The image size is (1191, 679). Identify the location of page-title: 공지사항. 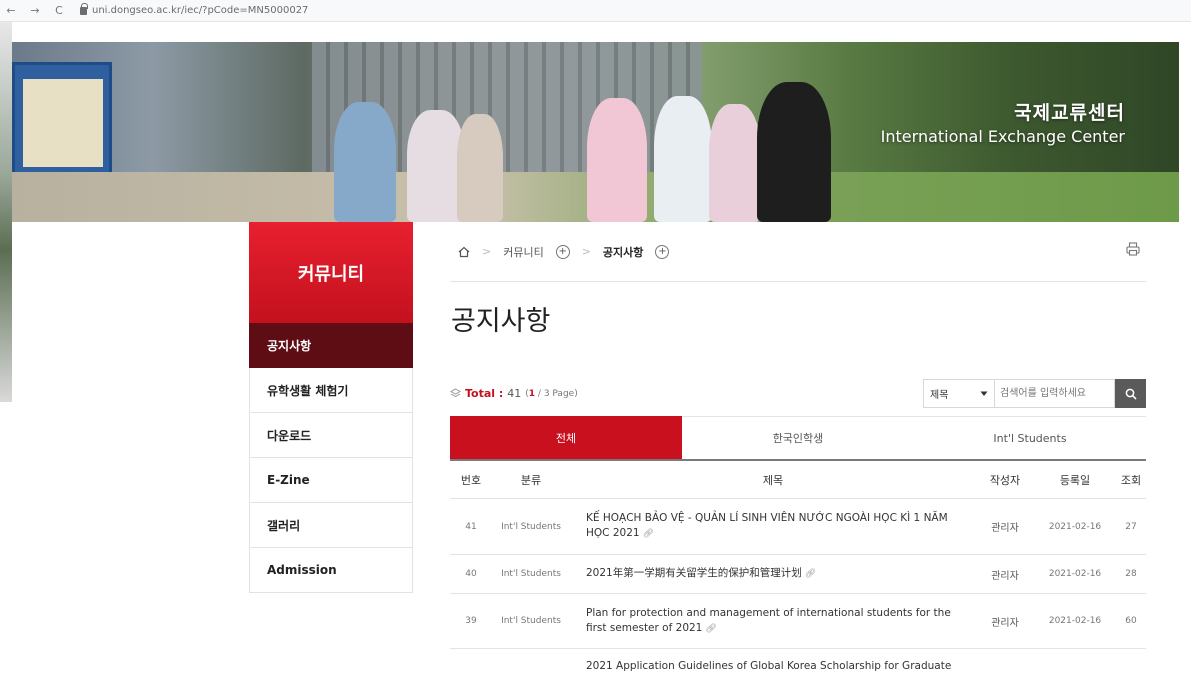
(501, 321).